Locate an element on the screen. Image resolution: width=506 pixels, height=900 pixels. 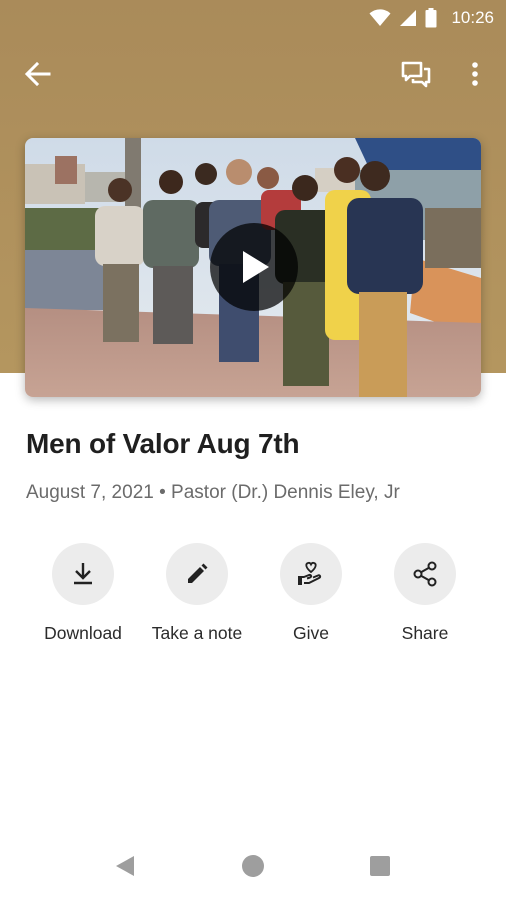
app-bar is located at coordinates (253, 74).